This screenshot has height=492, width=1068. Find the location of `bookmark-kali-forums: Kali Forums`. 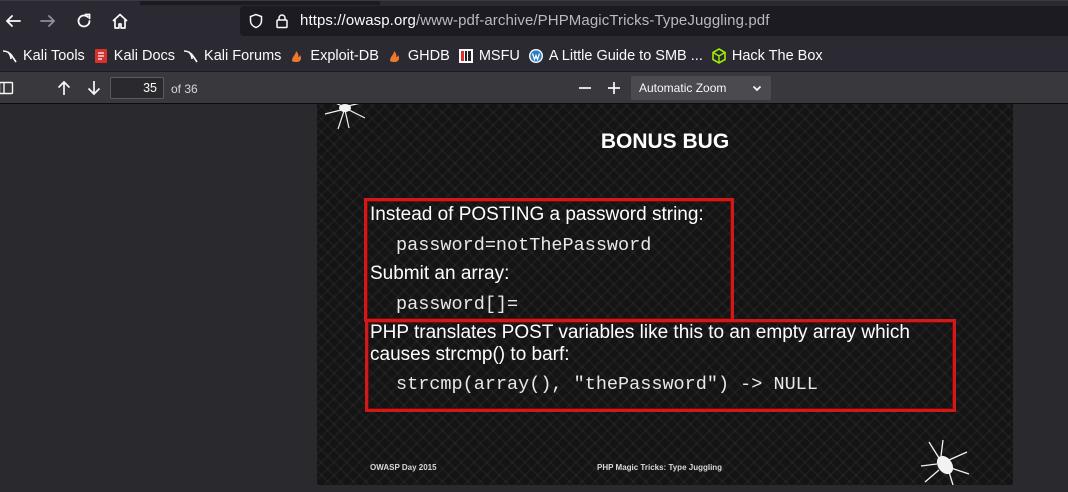

bookmark-kali-forums: Kali Forums is located at coordinates (234, 55).